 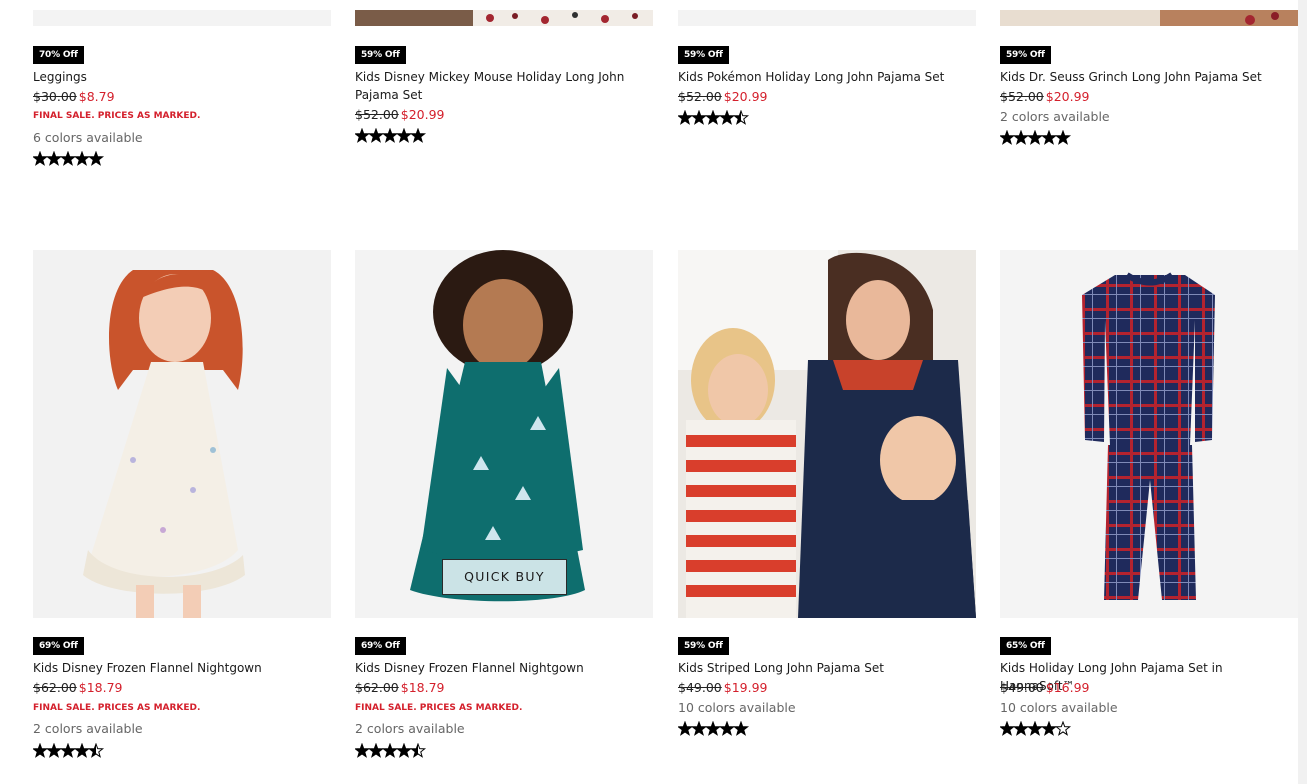 What do you see at coordinates (1067, 687) in the screenshot?
I see `sale-price: $16.99` at bounding box center [1067, 687].